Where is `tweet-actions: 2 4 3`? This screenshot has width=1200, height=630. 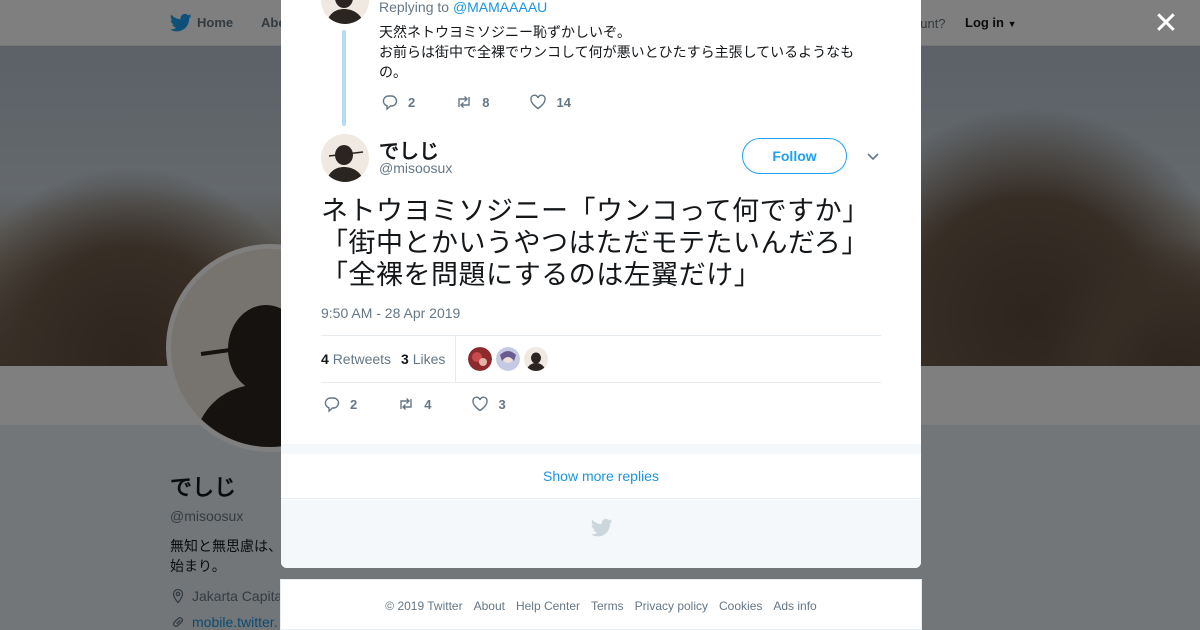
tweet-actions: 2 4 3 is located at coordinates (434, 404).